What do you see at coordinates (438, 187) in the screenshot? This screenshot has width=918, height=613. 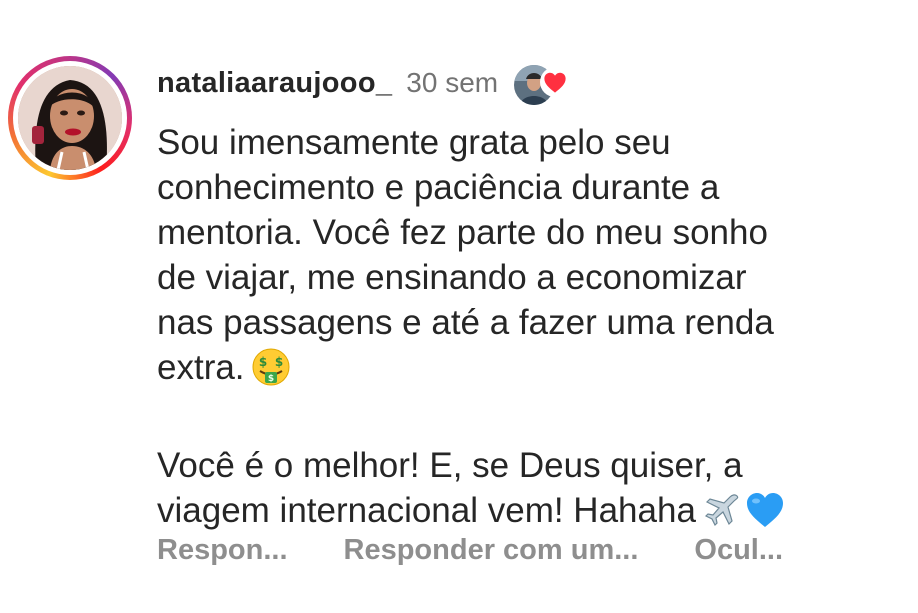 I see `comment-line: conhecimento e paciência durante a` at bounding box center [438, 187].